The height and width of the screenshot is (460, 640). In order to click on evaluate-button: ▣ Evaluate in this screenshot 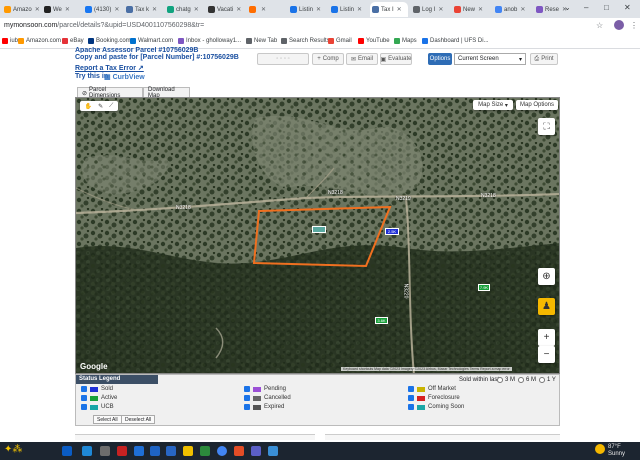, I will do `click(396, 59)`.